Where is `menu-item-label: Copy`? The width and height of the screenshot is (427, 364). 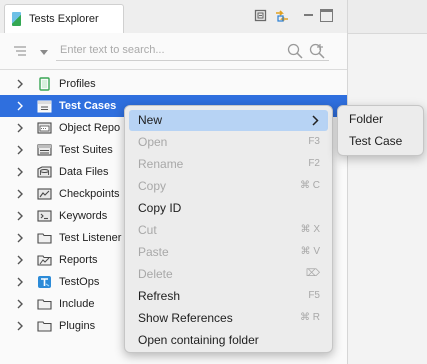 menu-item-label: Copy is located at coordinates (152, 186).